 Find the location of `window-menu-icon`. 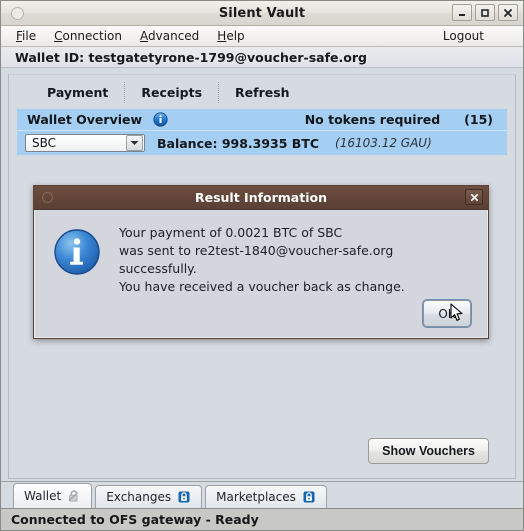

window-menu-icon is located at coordinates (17, 13).